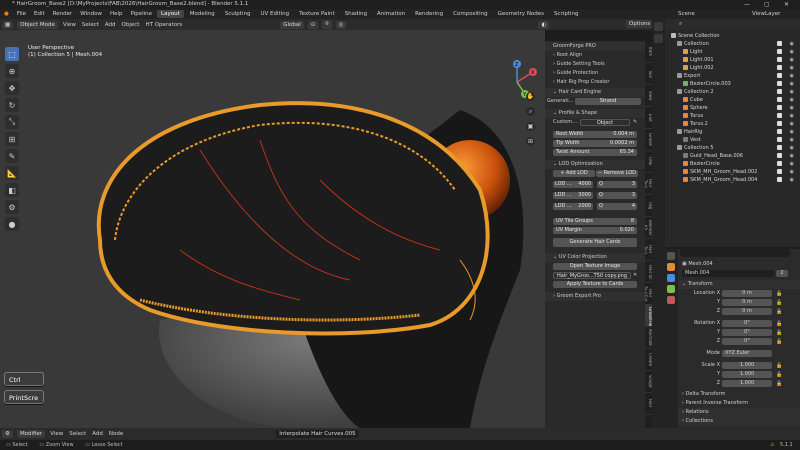  I want to click on menu-help: Help, so click(116, 14).